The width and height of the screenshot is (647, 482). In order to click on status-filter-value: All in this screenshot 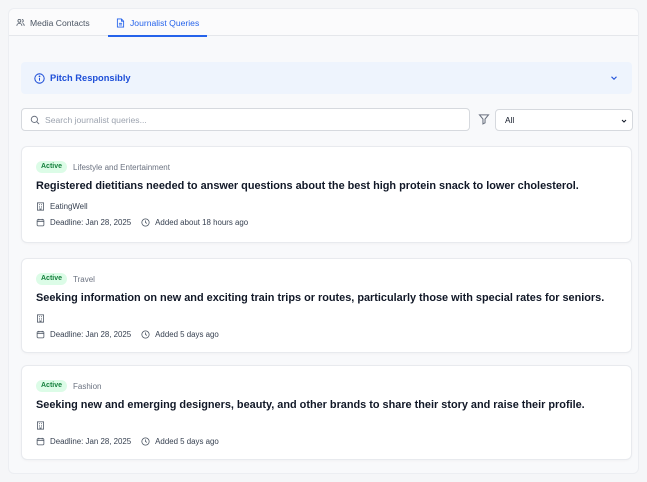, I will do `click(510, 120)`.